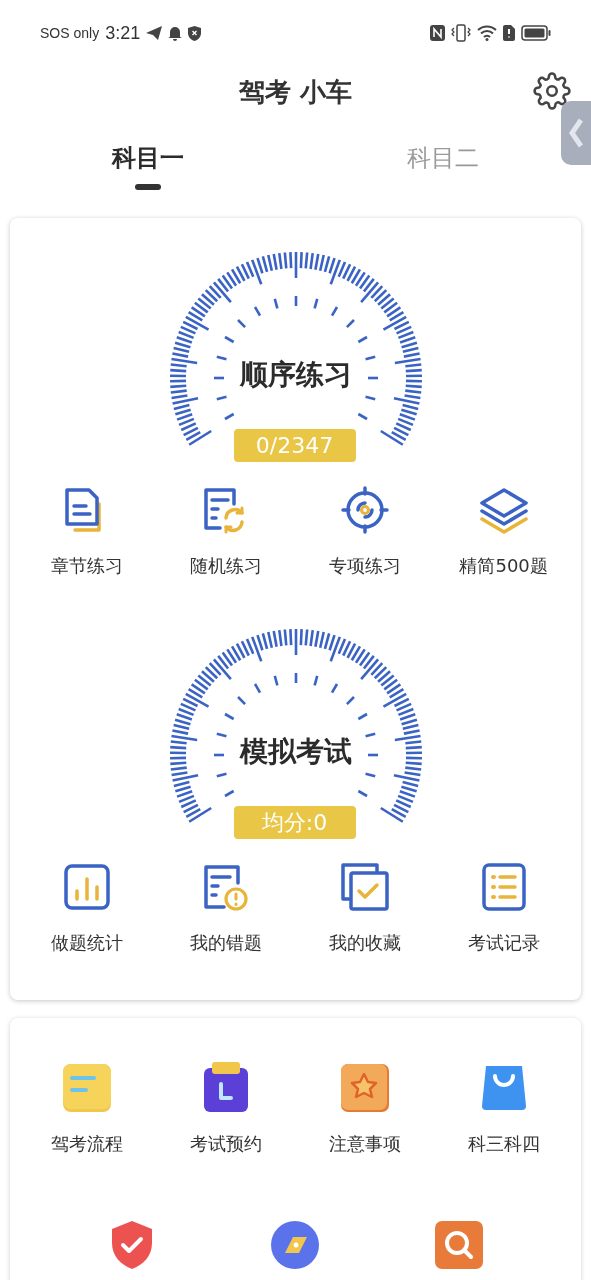 This screenshot has width=591, height=1280. Describe the element at coordinates (70, 33) in the screenshot. I see `carrier-text: SOS only` at that location.